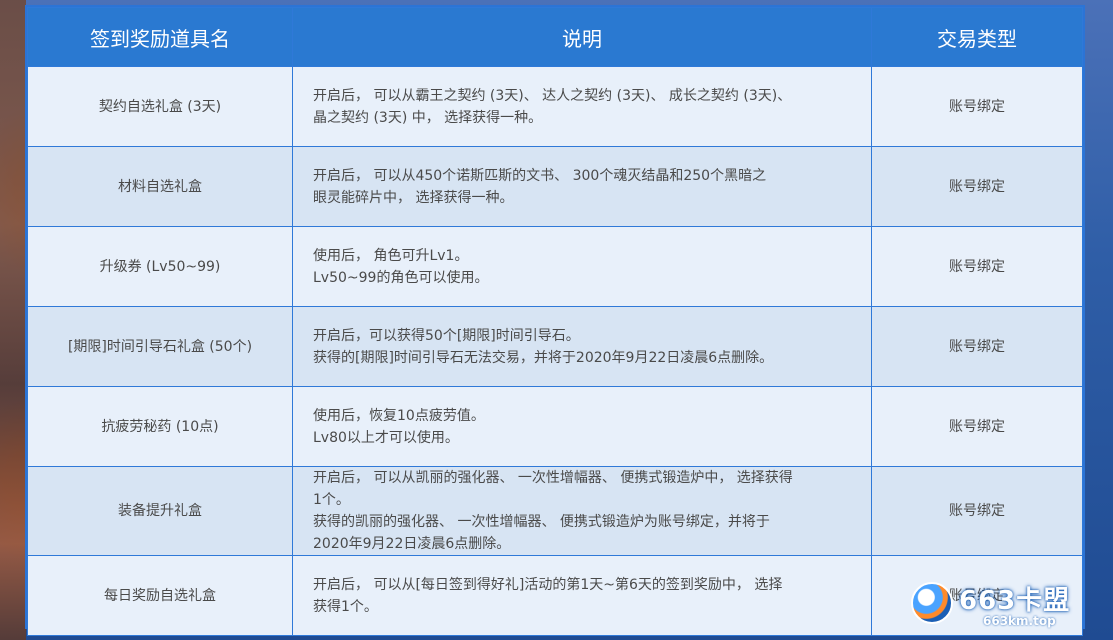 This screenshot has height=640, width=1113. What do you see at coordinates (582, 426) in the screenshot?
I see `item-description-cell: 使用后，恢复10点疲劳值。 Lv80以上才可以使用。` at bounding box center [582, 426].